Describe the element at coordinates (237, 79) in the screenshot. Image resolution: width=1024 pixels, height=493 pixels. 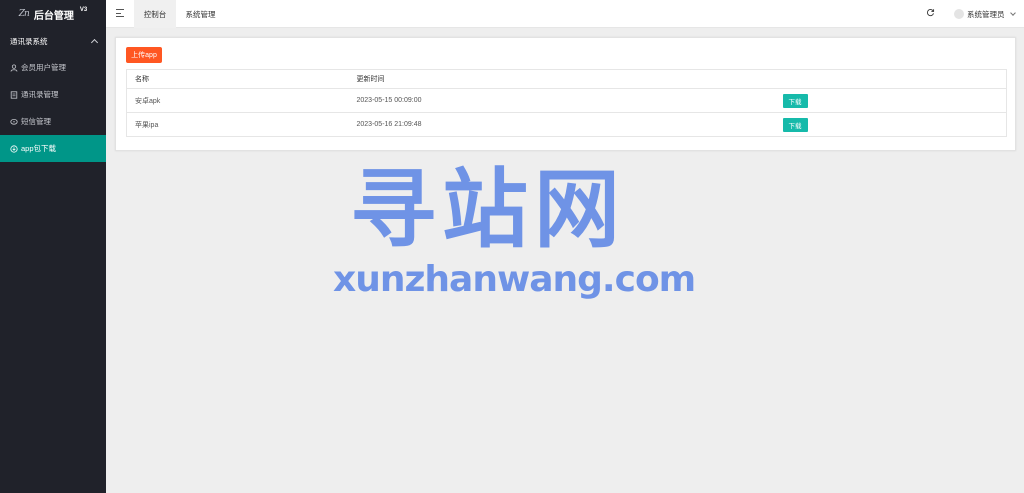
I see `column-header-name: 名称` at that location.